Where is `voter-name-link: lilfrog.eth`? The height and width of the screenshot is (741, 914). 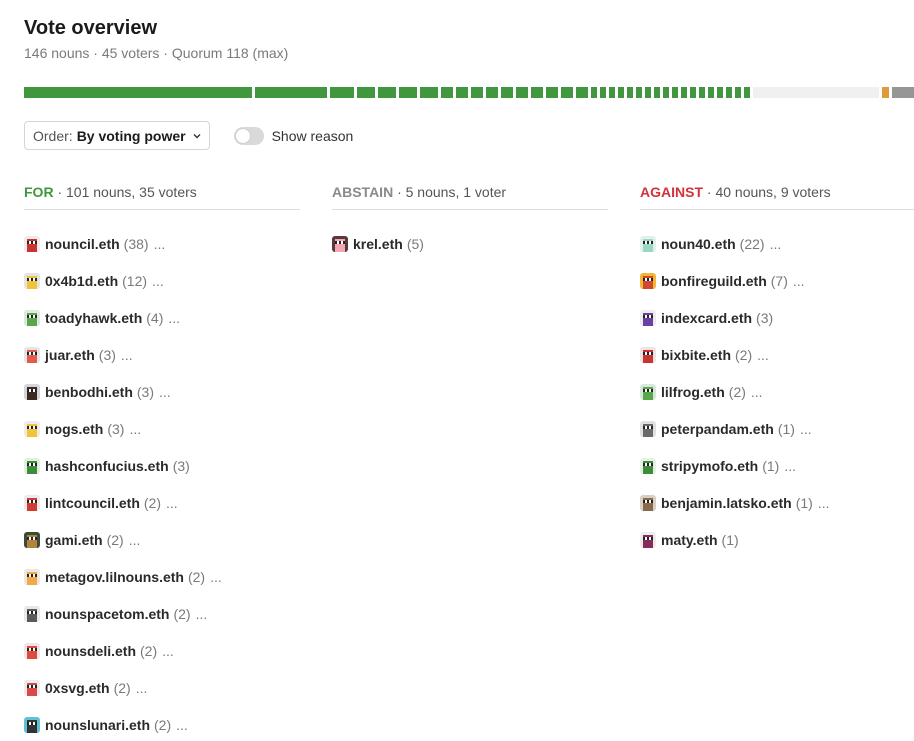
voter-name-link: lilfrog.eth is located at coordinates (693, 392).